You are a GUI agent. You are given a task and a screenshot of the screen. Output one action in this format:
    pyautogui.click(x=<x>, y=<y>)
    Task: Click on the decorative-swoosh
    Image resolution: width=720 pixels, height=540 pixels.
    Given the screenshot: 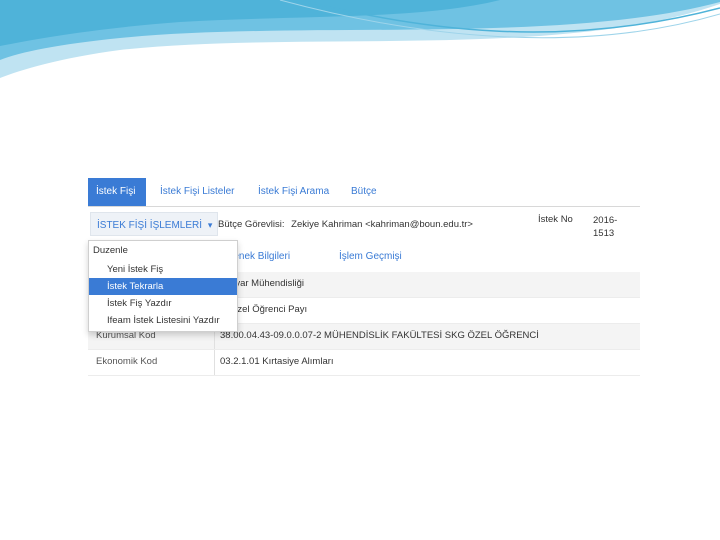 What is the action you would take?
    pyautogui.click(x=360, y=39)
    